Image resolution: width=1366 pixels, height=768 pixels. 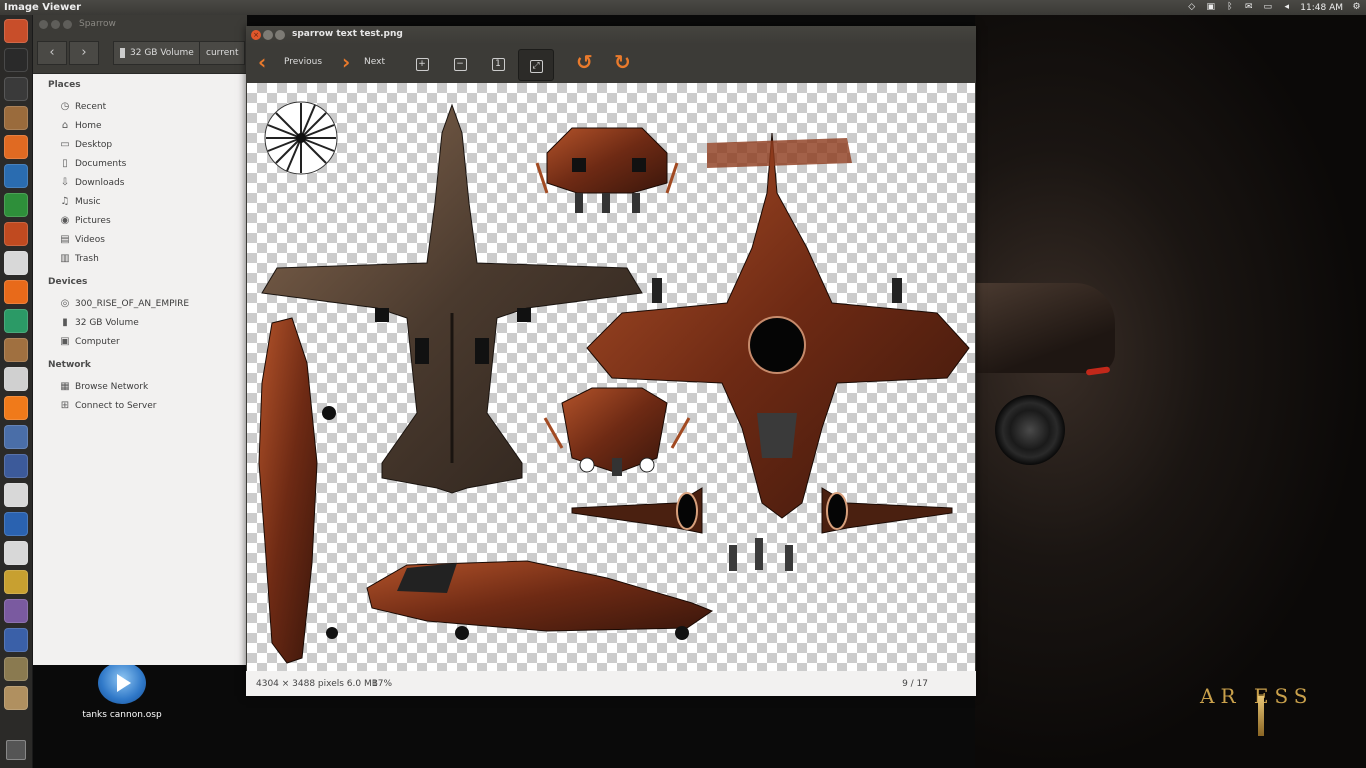 I want to click on keyboard-icon: ▣, so click(x=1210, y=7).